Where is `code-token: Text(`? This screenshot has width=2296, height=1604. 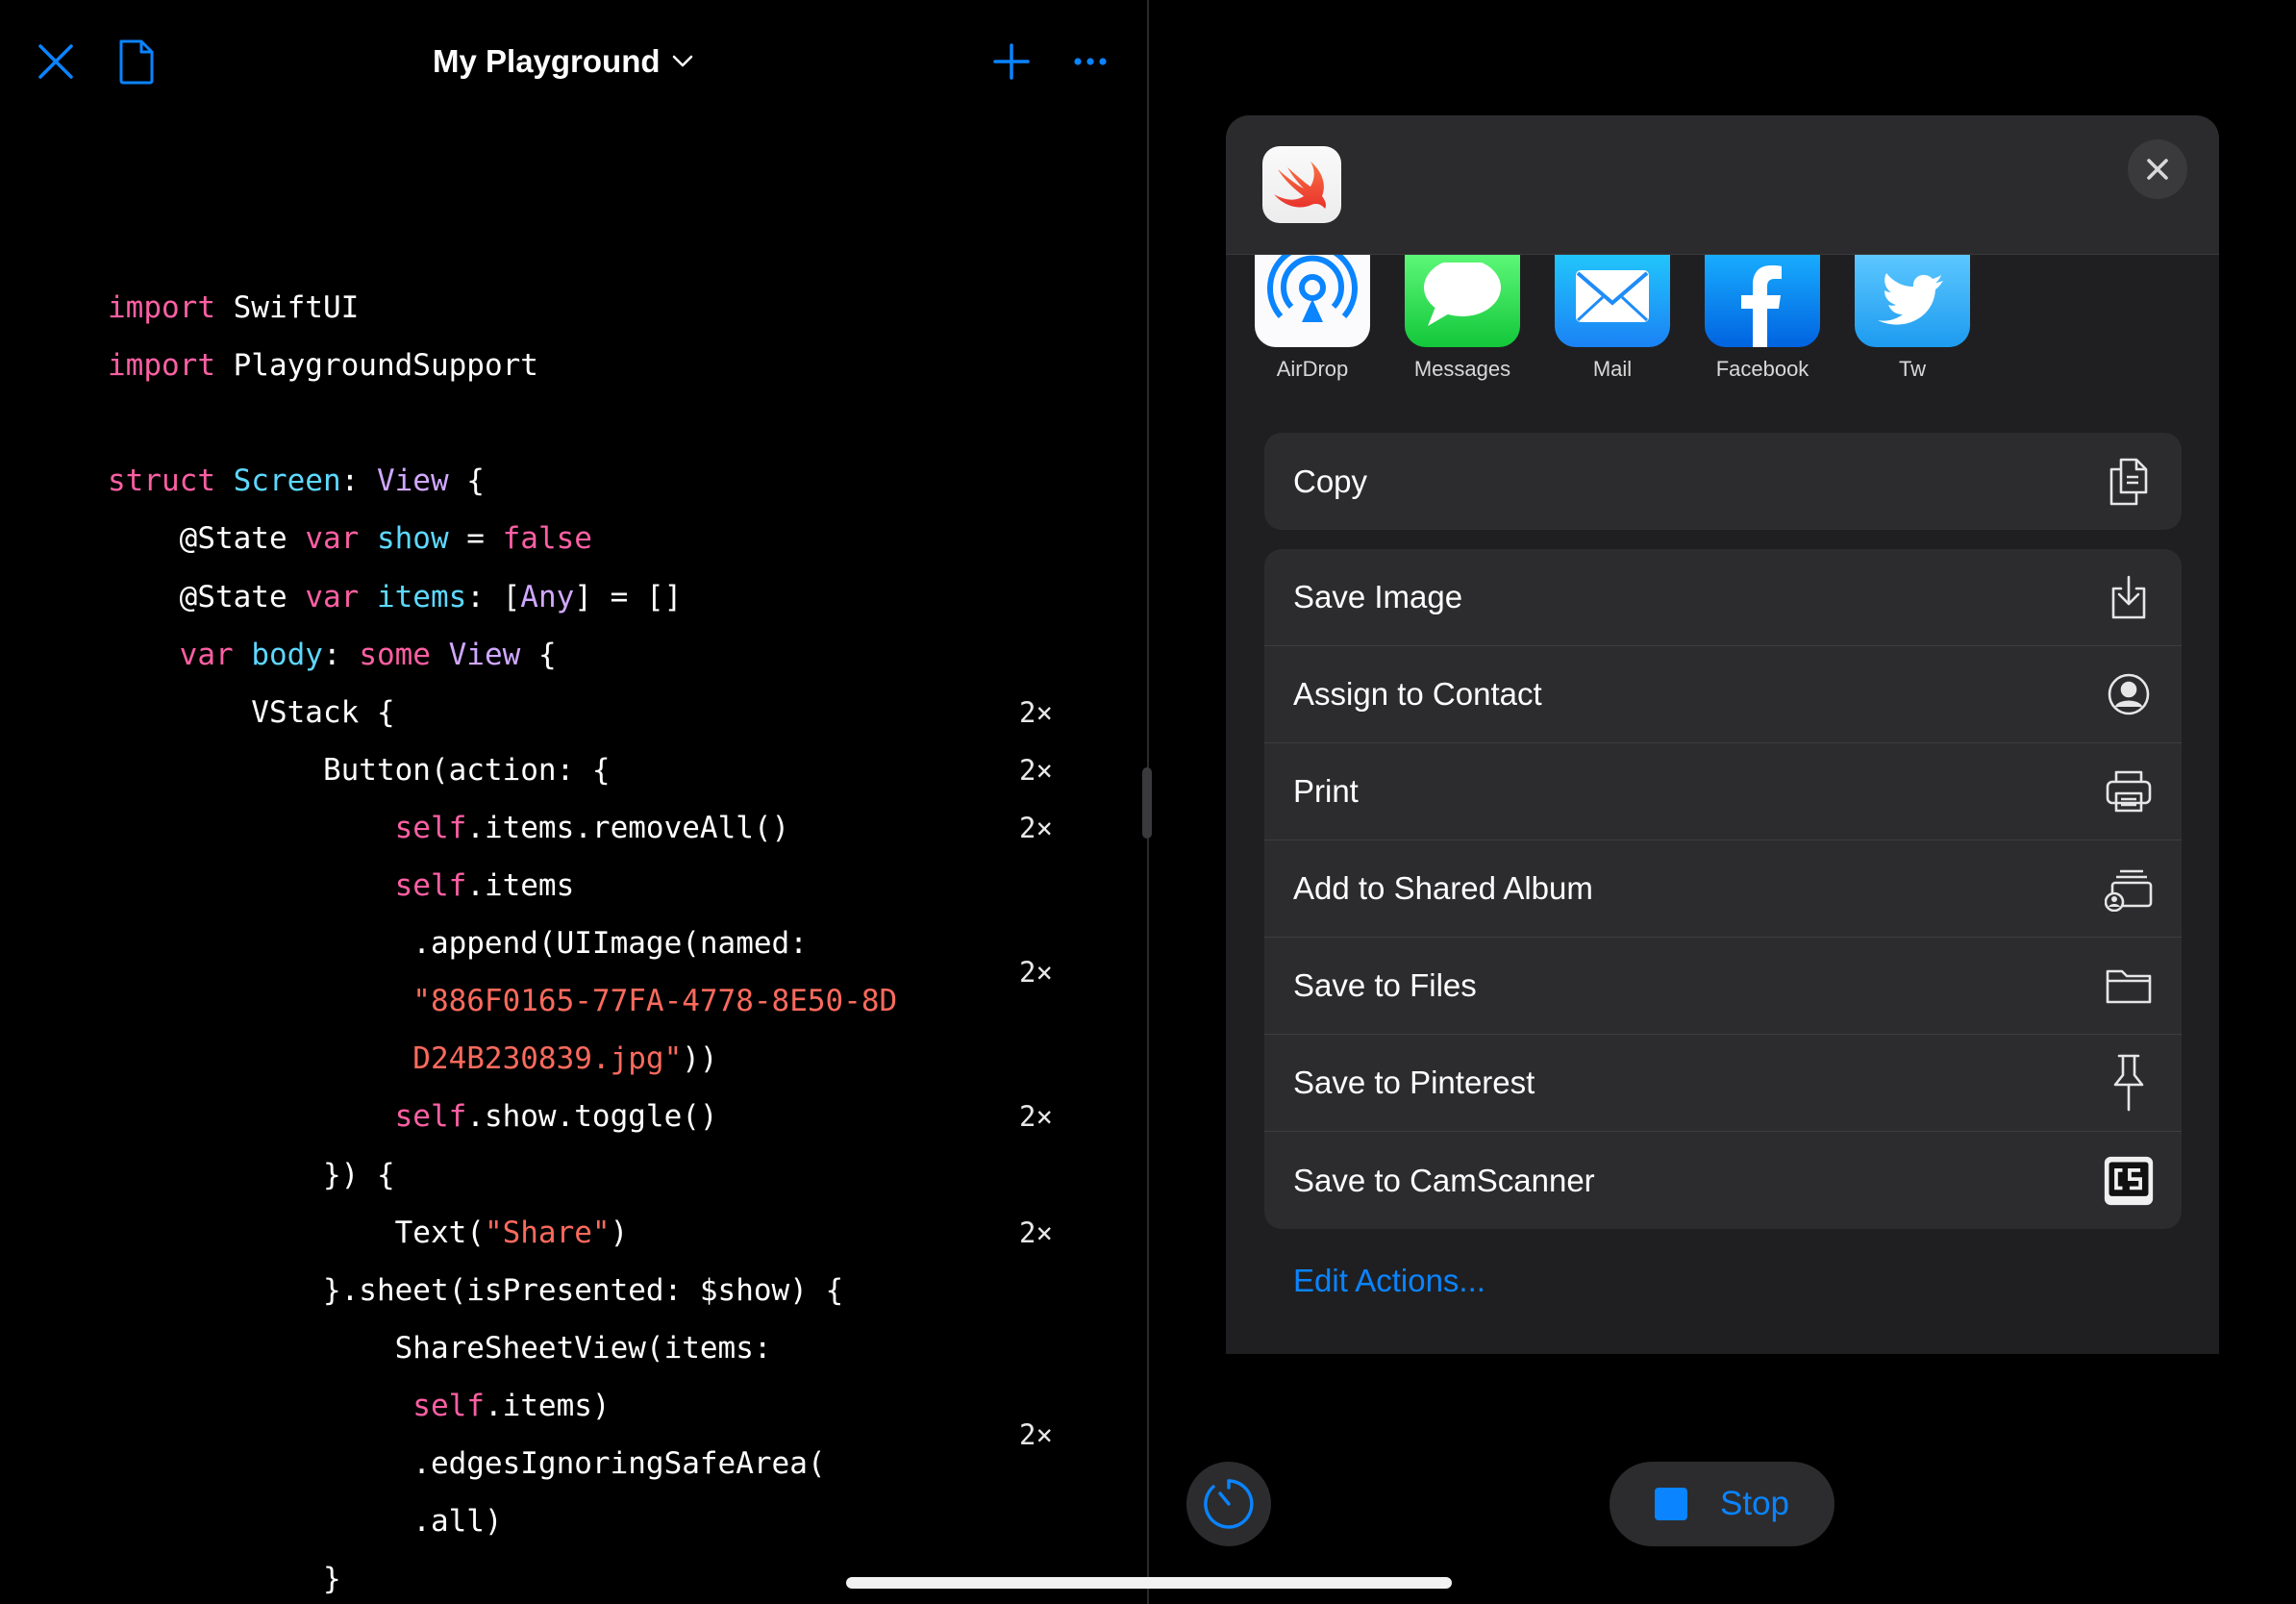 code-token: Text( is located at coordinates (296, 1232).